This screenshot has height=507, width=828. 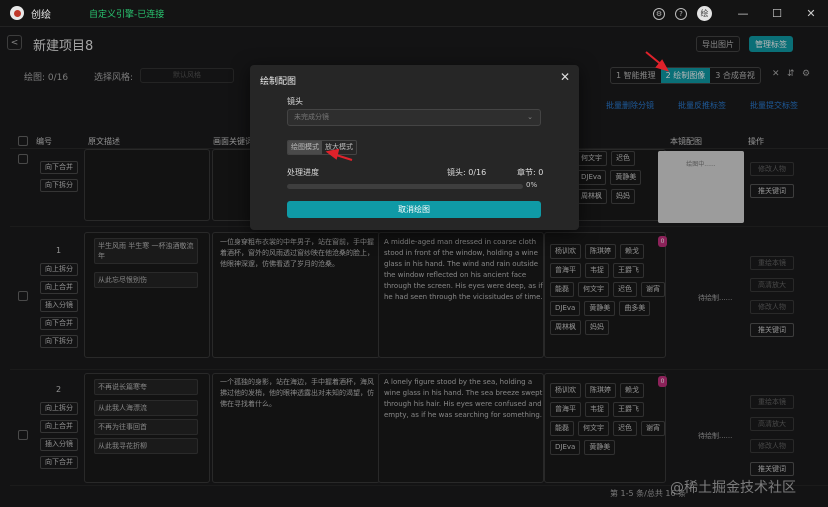 What do you see at coordinates (532, 185) in the screenshot?
I see `progress-percent: 0%` at bounding box center [532, 185].